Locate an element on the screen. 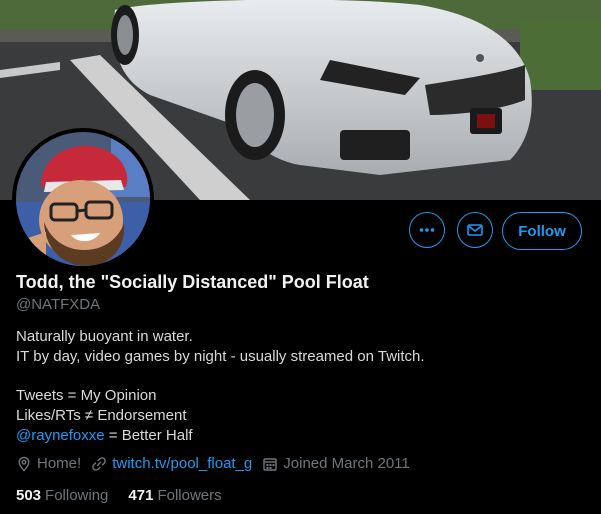  mention-suffix: = Better Half is located at coordinates (148, 435).